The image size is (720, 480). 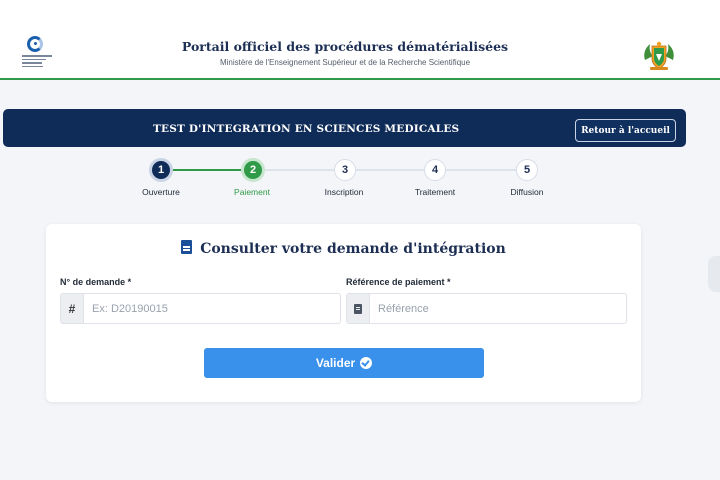 I want to click on form-title-text: Consulter votre demande d'intégration, so click(x=353, y=249).